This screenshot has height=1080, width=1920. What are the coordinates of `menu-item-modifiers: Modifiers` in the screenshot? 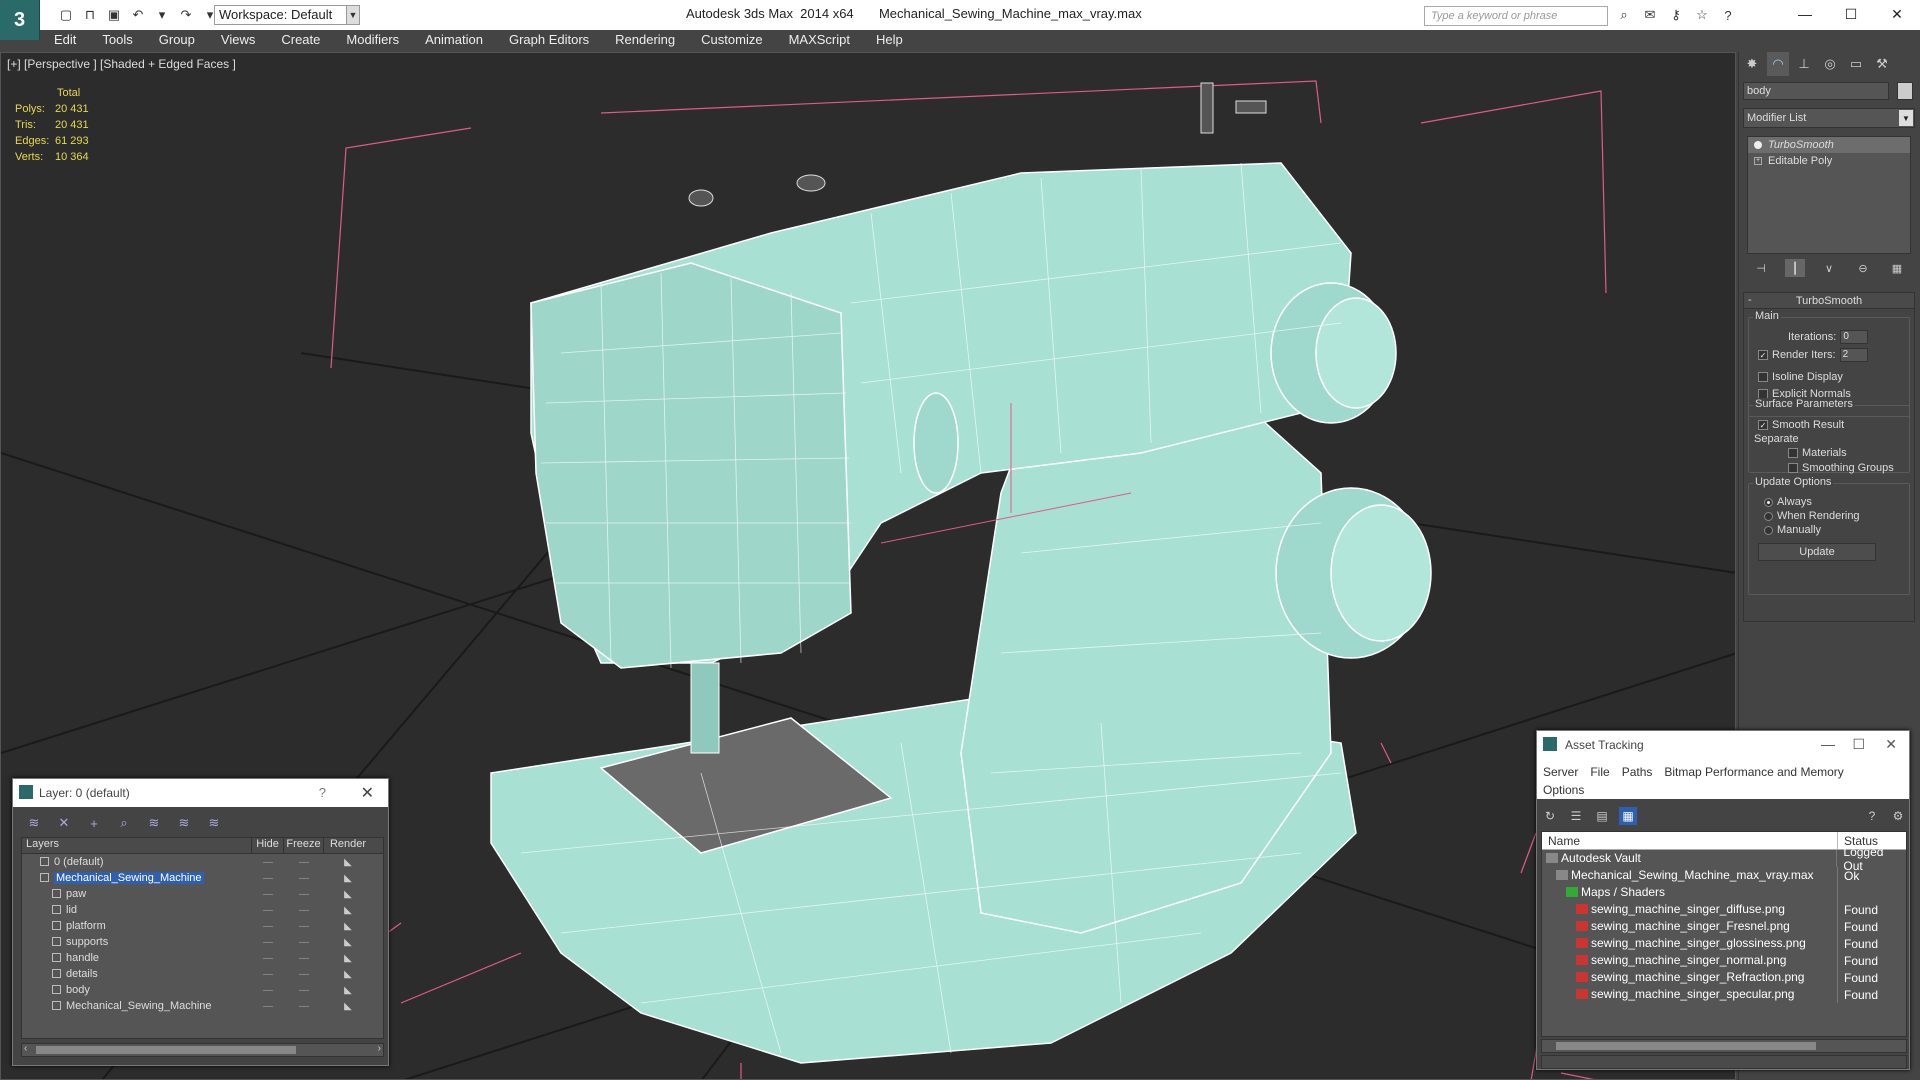 It's located at (371, 40).